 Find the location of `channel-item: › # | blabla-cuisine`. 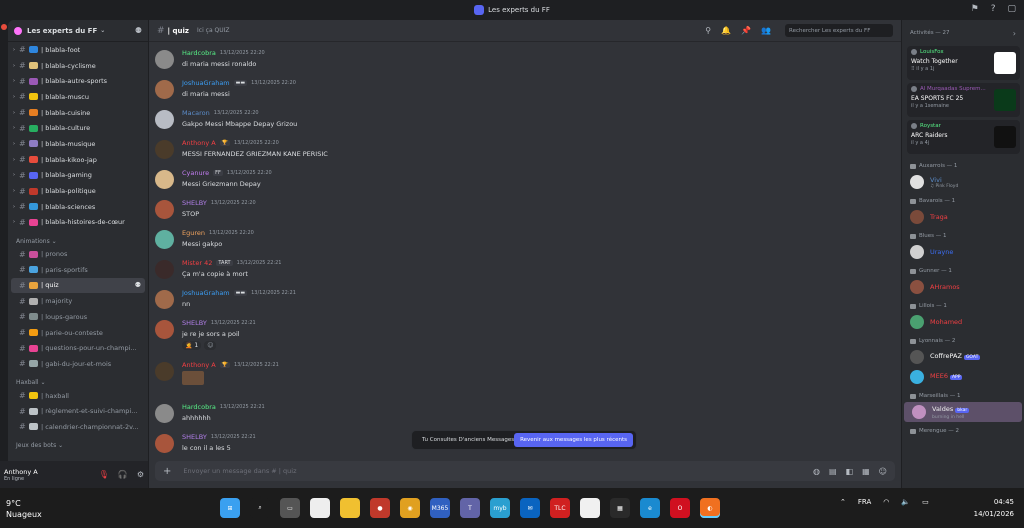

channel-item: › # | blabla-cuisine is located at coordinates (78, 113).